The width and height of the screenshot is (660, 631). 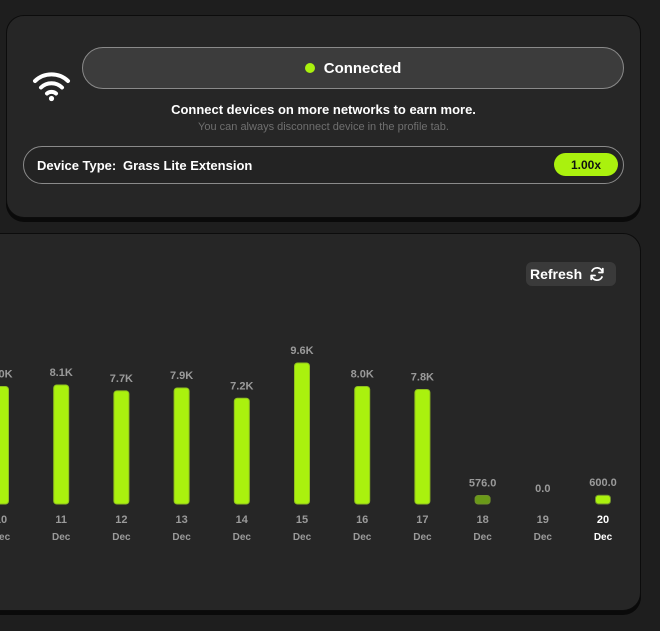 What do you see at coordinates (323, 165) in the screenshot?
I see `device-type-row: Device Type: Grass Lite Extension 1.00x` at bounding box center [323, 165].